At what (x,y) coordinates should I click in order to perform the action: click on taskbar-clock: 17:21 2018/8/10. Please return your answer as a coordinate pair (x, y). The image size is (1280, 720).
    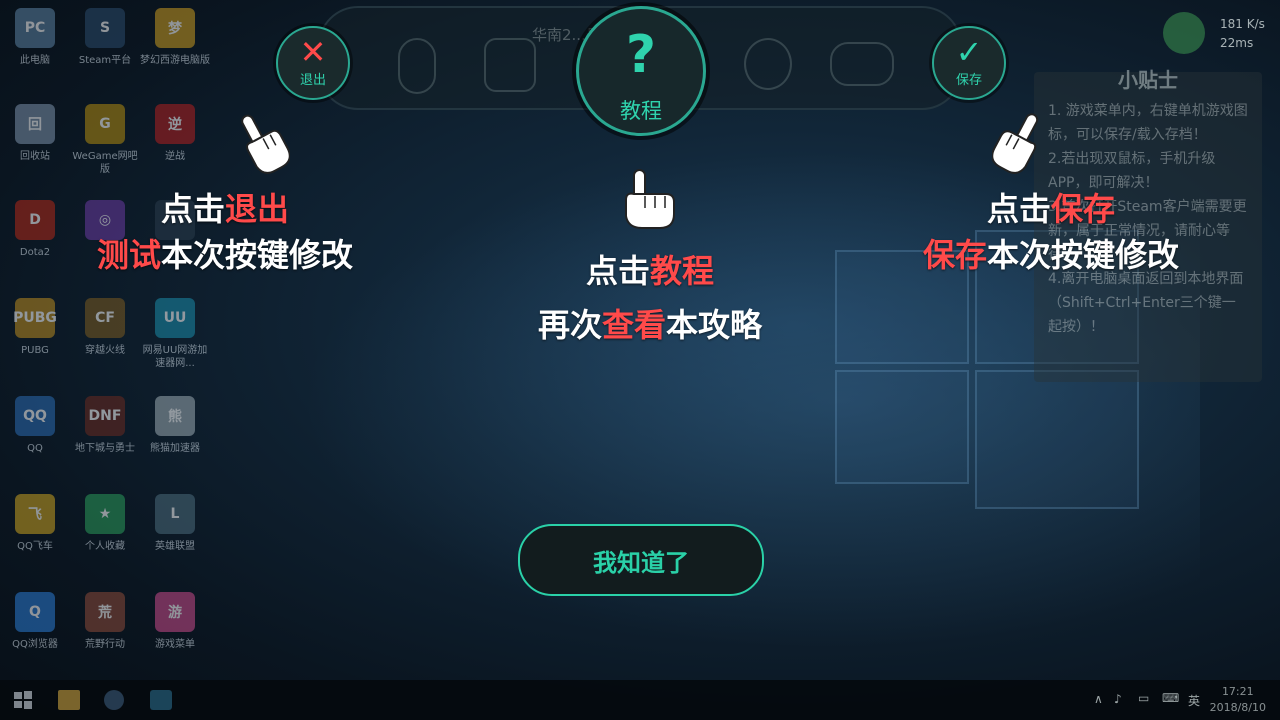
    Looking at the image, I should click on (1238, 700).